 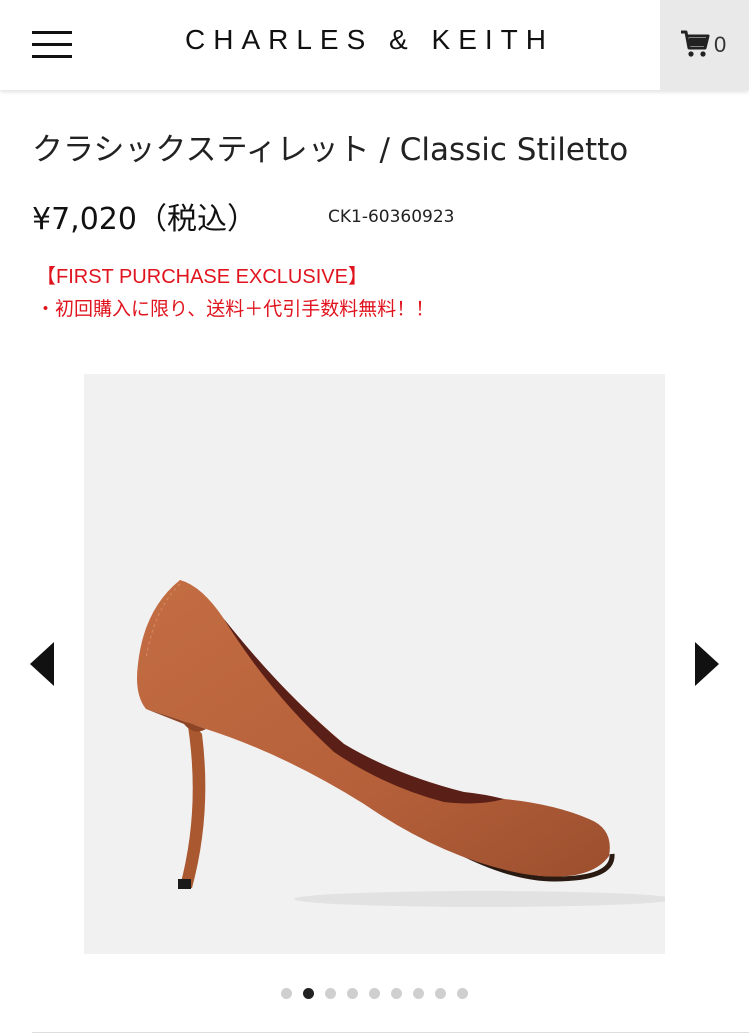 I want to click on chevron-right-icon, so click(x=707, y=664).